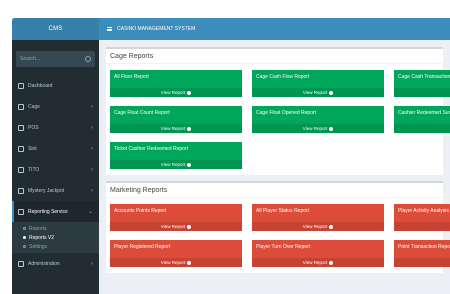 This screenshot has width=450, height=294. What do you see at coordinates (176, 217) in the screenshot?
I see `report-tile: Accounts Points Report View Report` at bounding box center [176, 217].